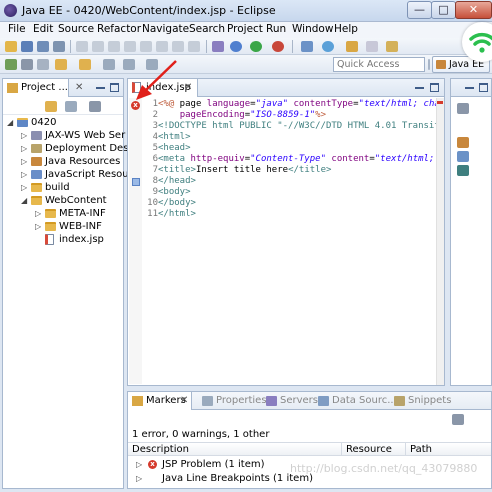 The height and width of the screenshot is (492, 492). What do you see at coordinates (194, 46) in the screenshot?
I see `step-return-icon` at bounding box center [194, 46].